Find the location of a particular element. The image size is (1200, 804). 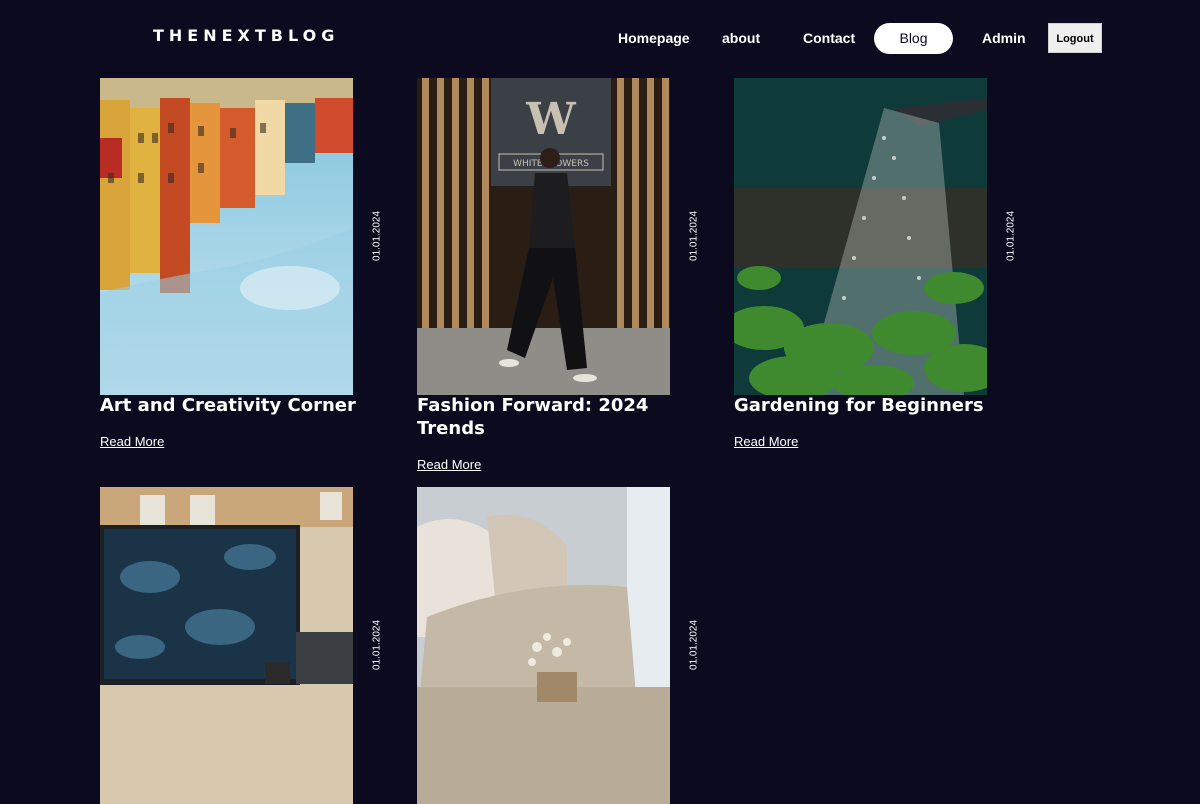

nav-contact: Contact is located at coordinates (829, 38).